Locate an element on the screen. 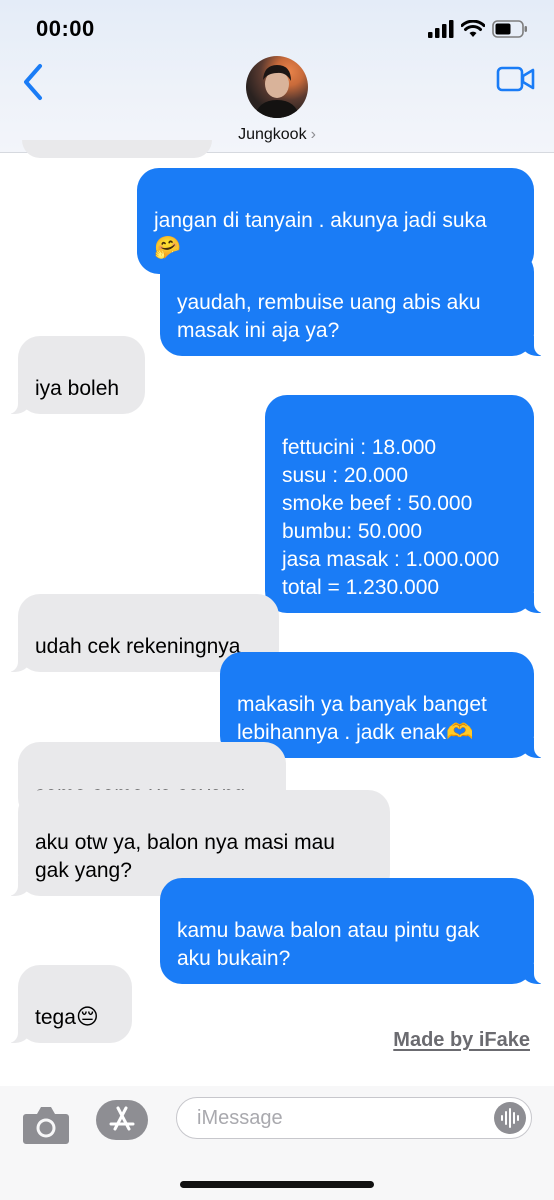 The image size is (554, 1200). contact-avatar is located at coordinates (277, 87).